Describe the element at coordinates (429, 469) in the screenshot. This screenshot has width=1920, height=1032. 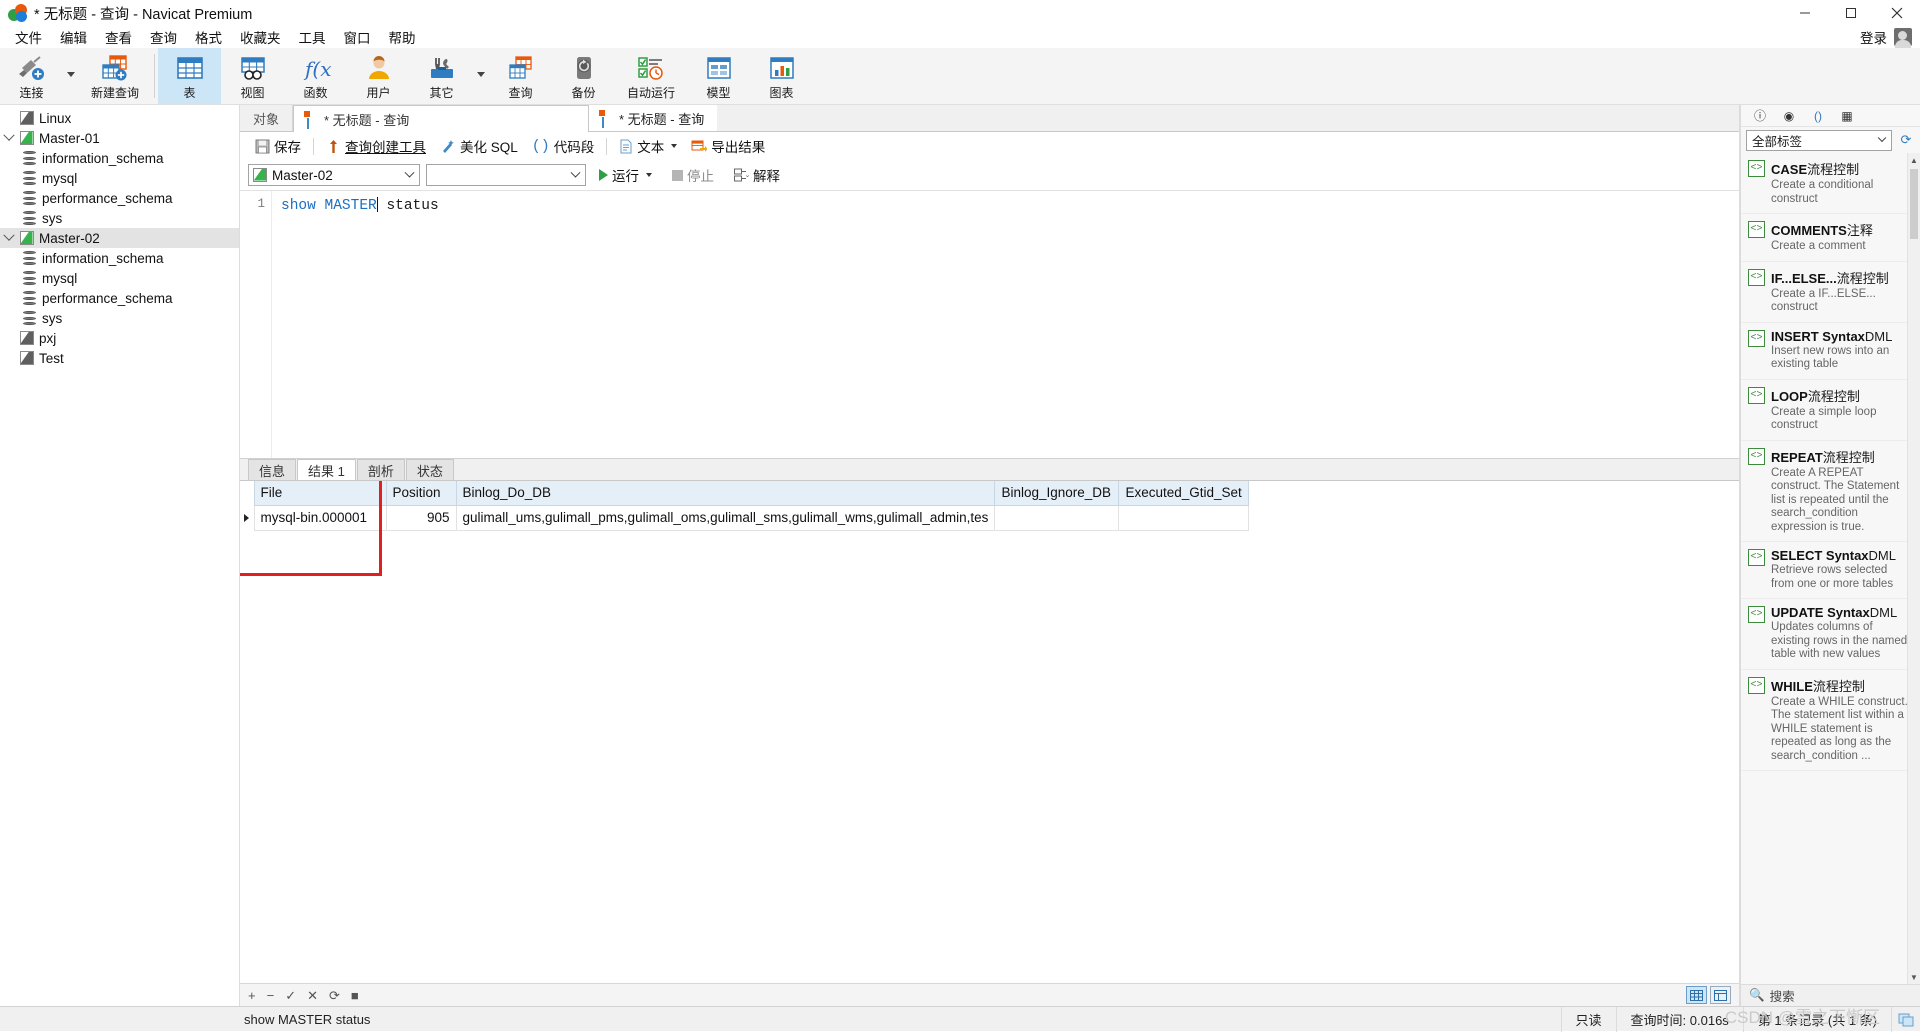
I see `result-tab-status: 状态` at that location.